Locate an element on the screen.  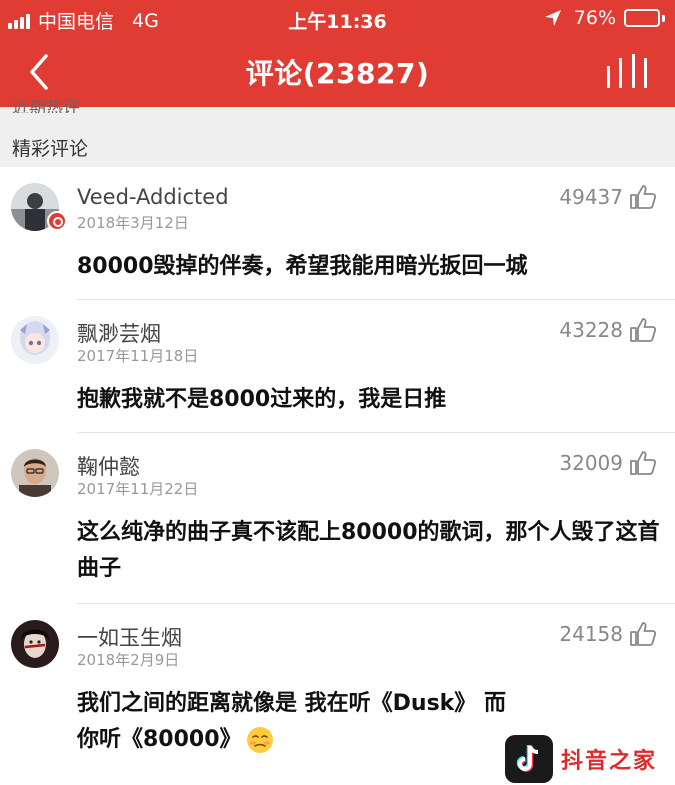
like-button: 24158 is located at coordinates (608, 634).